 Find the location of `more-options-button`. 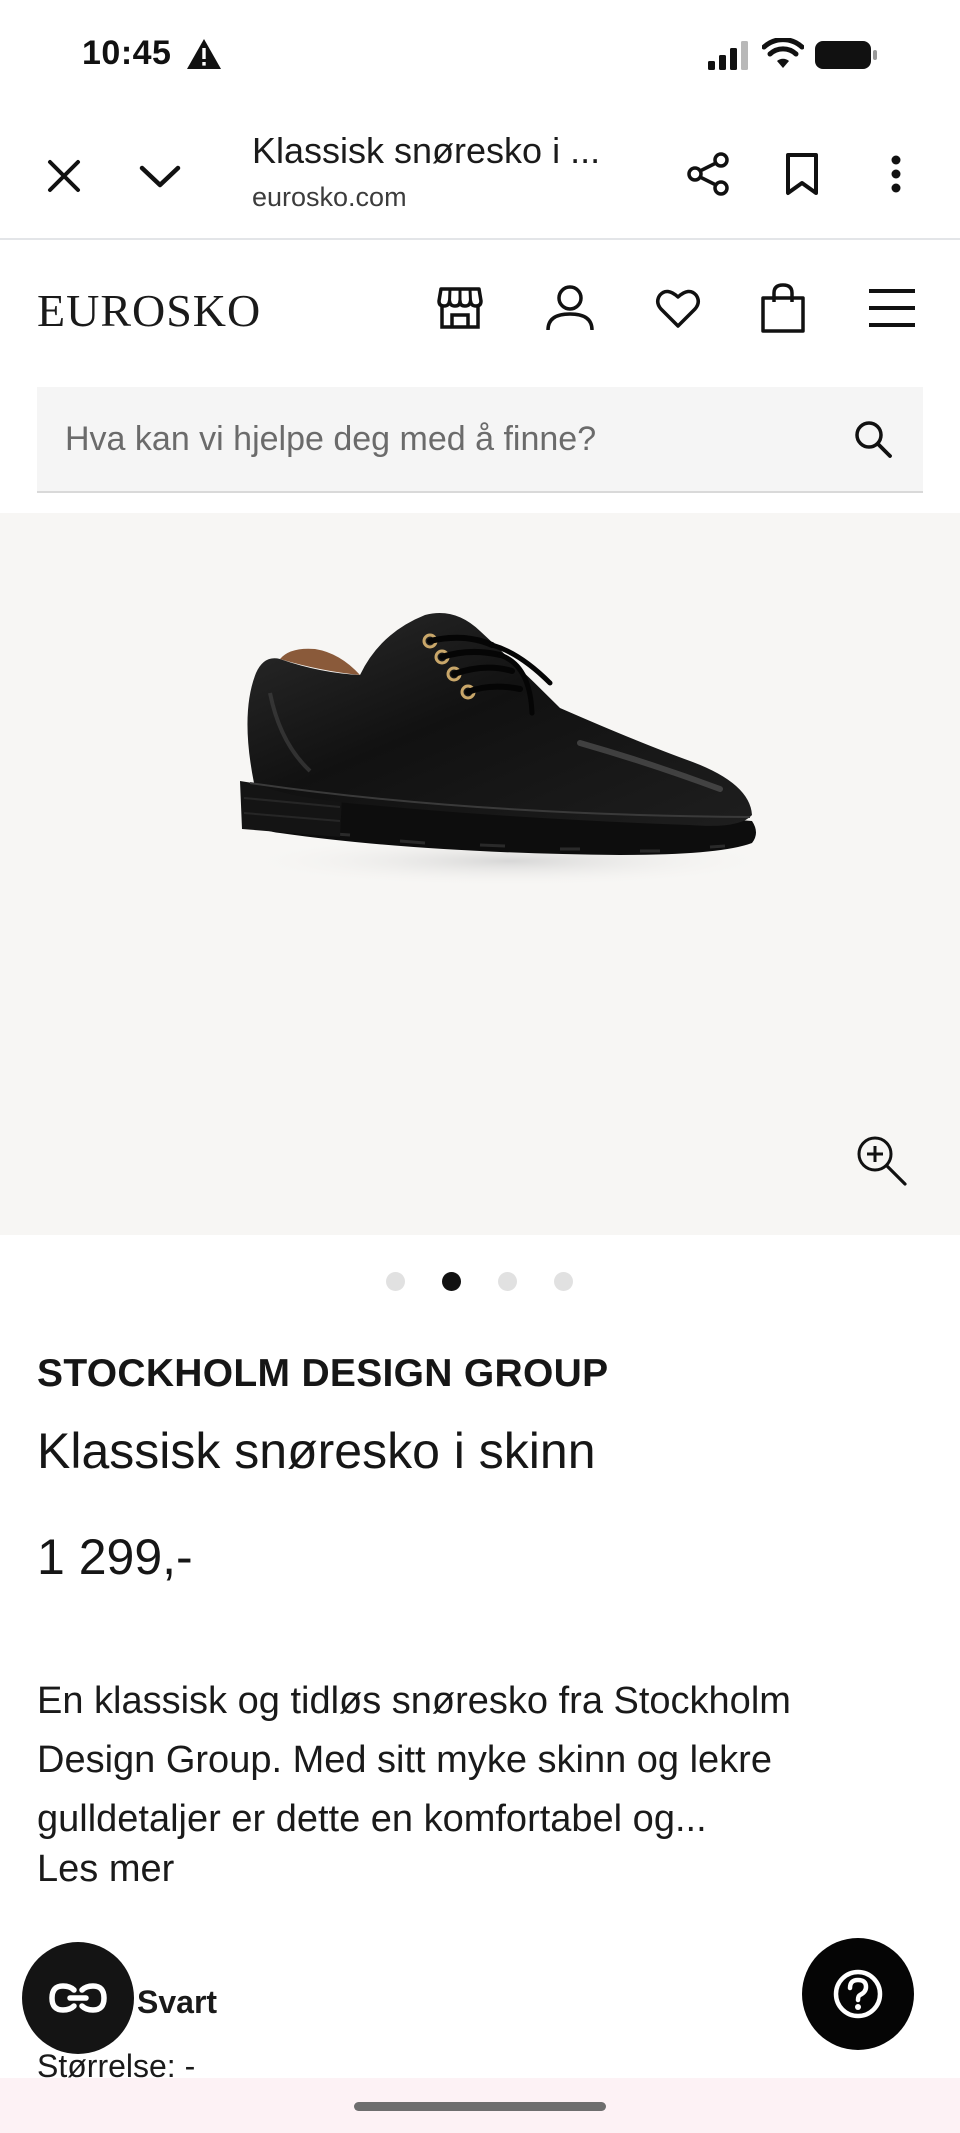

more-options-button is located at coordinates (896, 174).